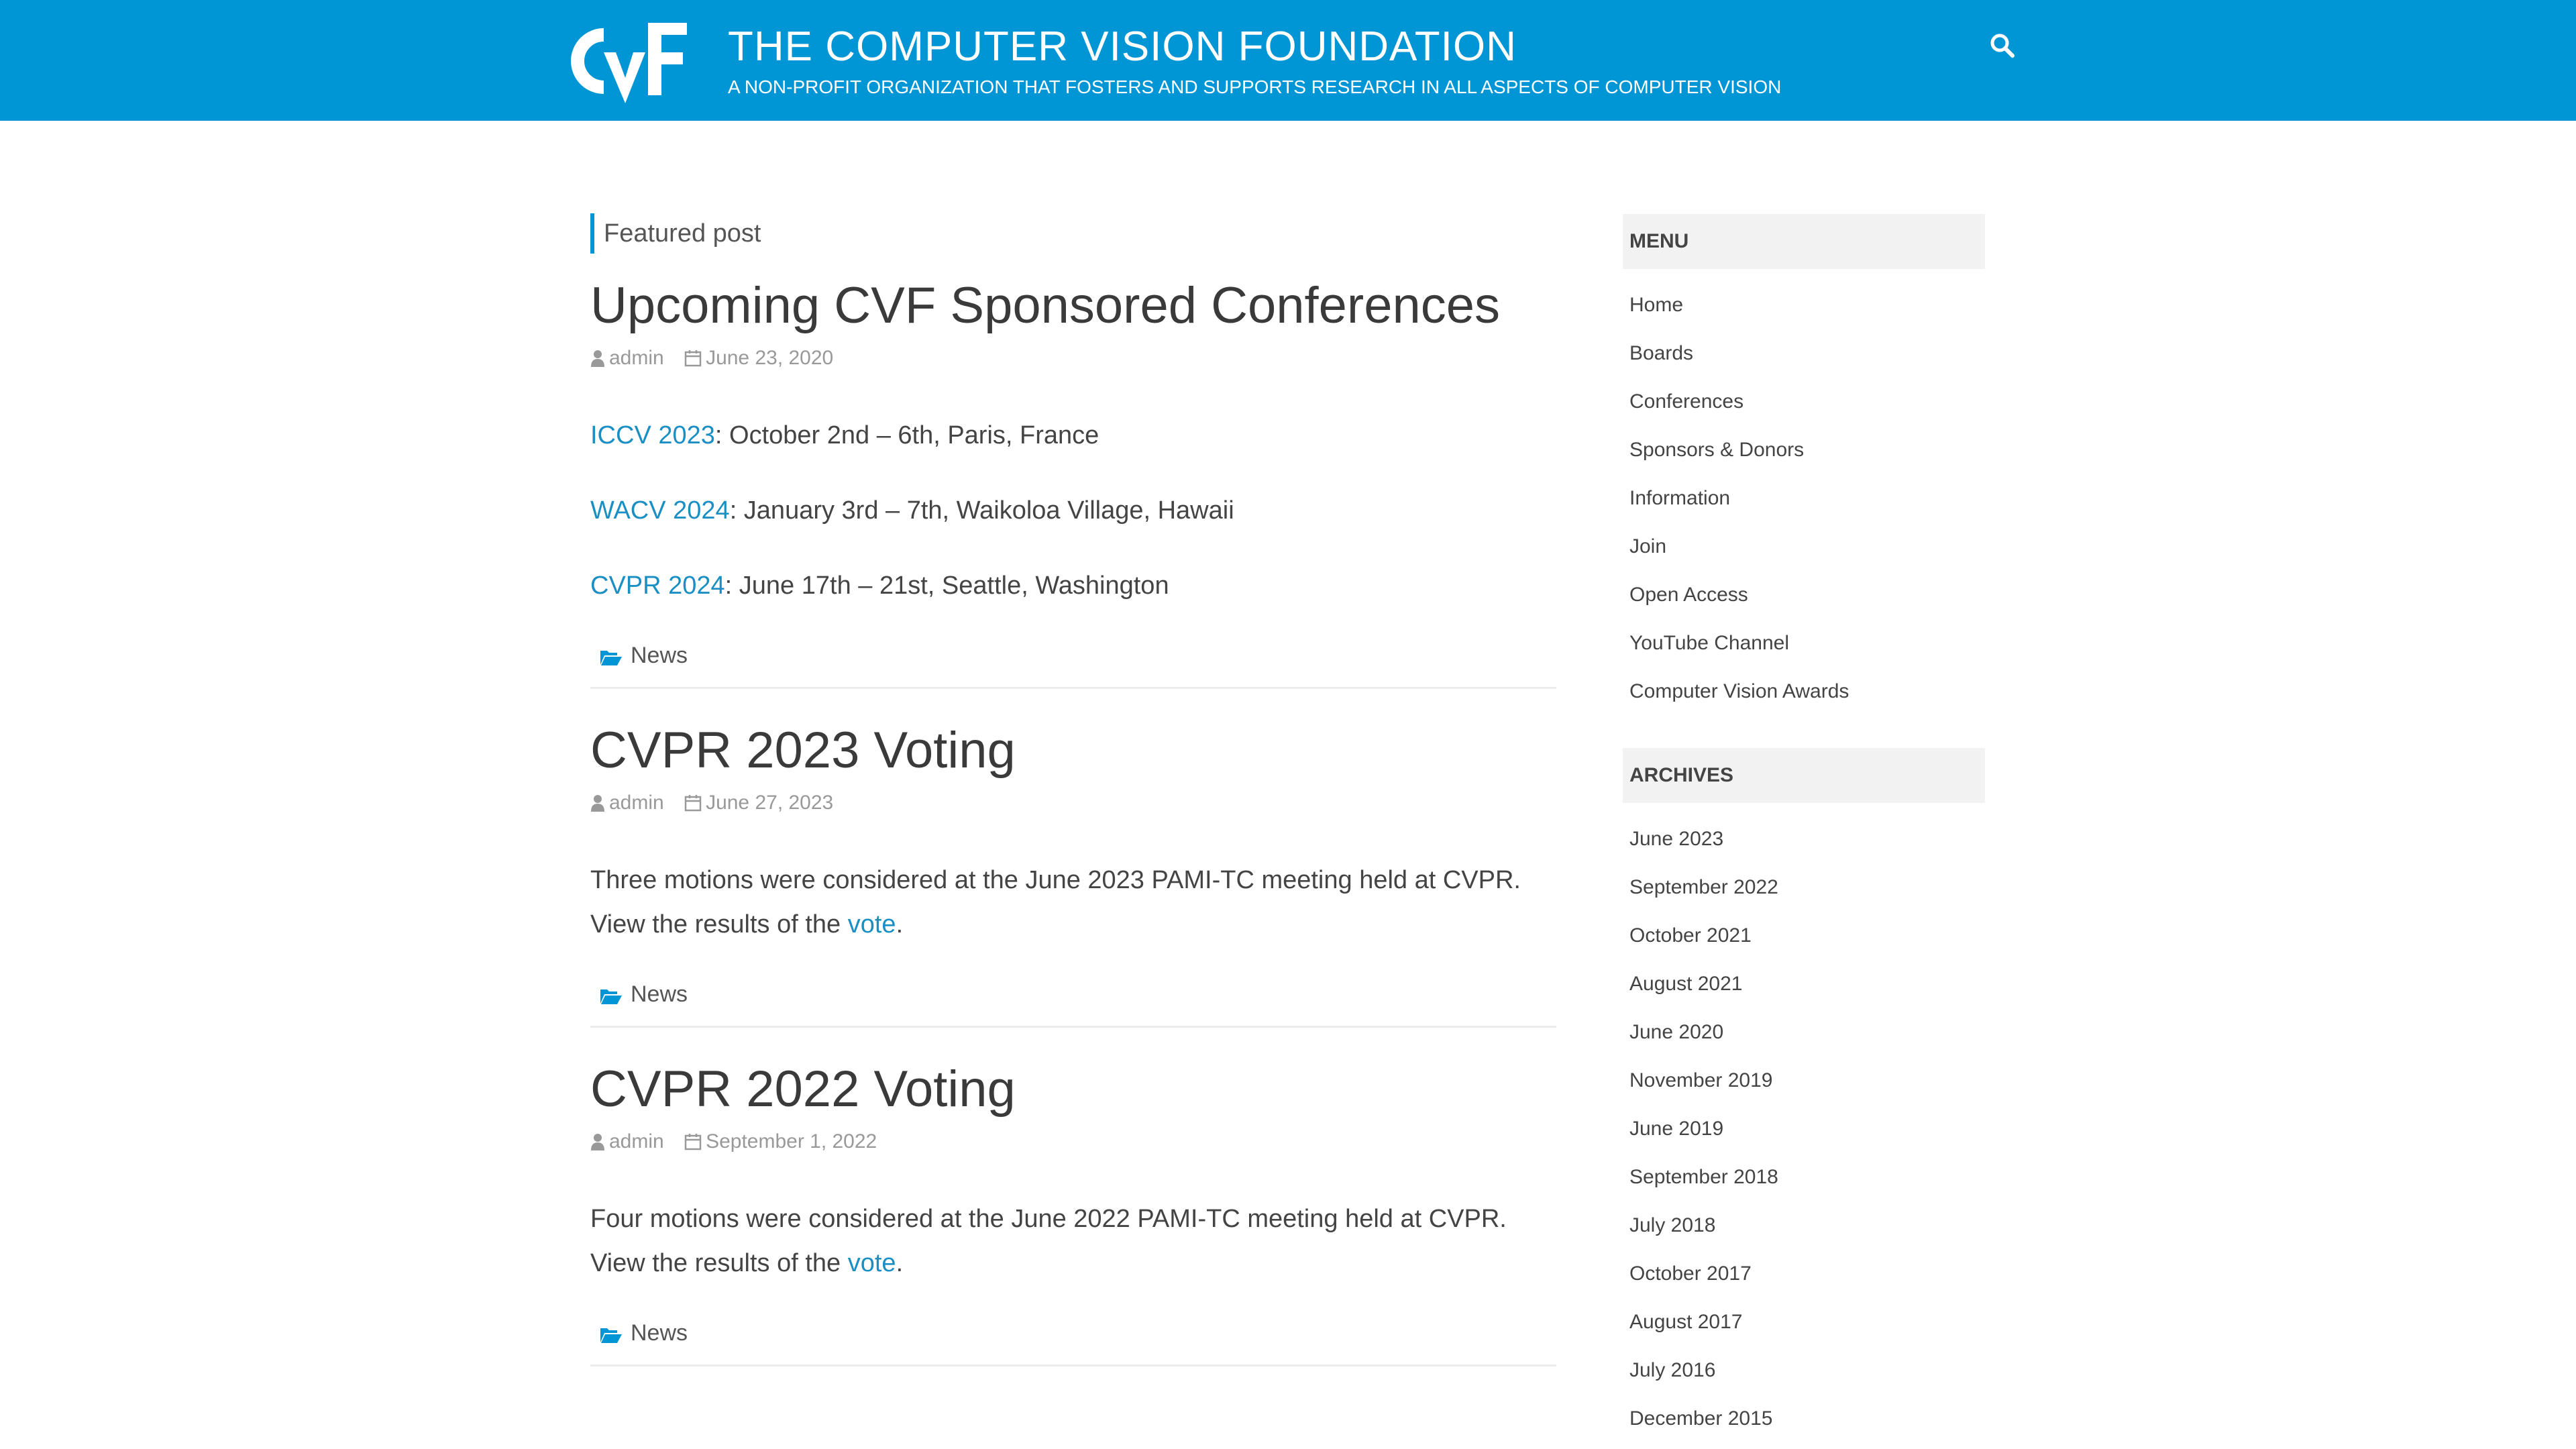 The height and width of the screenshot is (1449, 2576). I want to click on post-meta: admin September 1, 2022, so click(1073, 1141).